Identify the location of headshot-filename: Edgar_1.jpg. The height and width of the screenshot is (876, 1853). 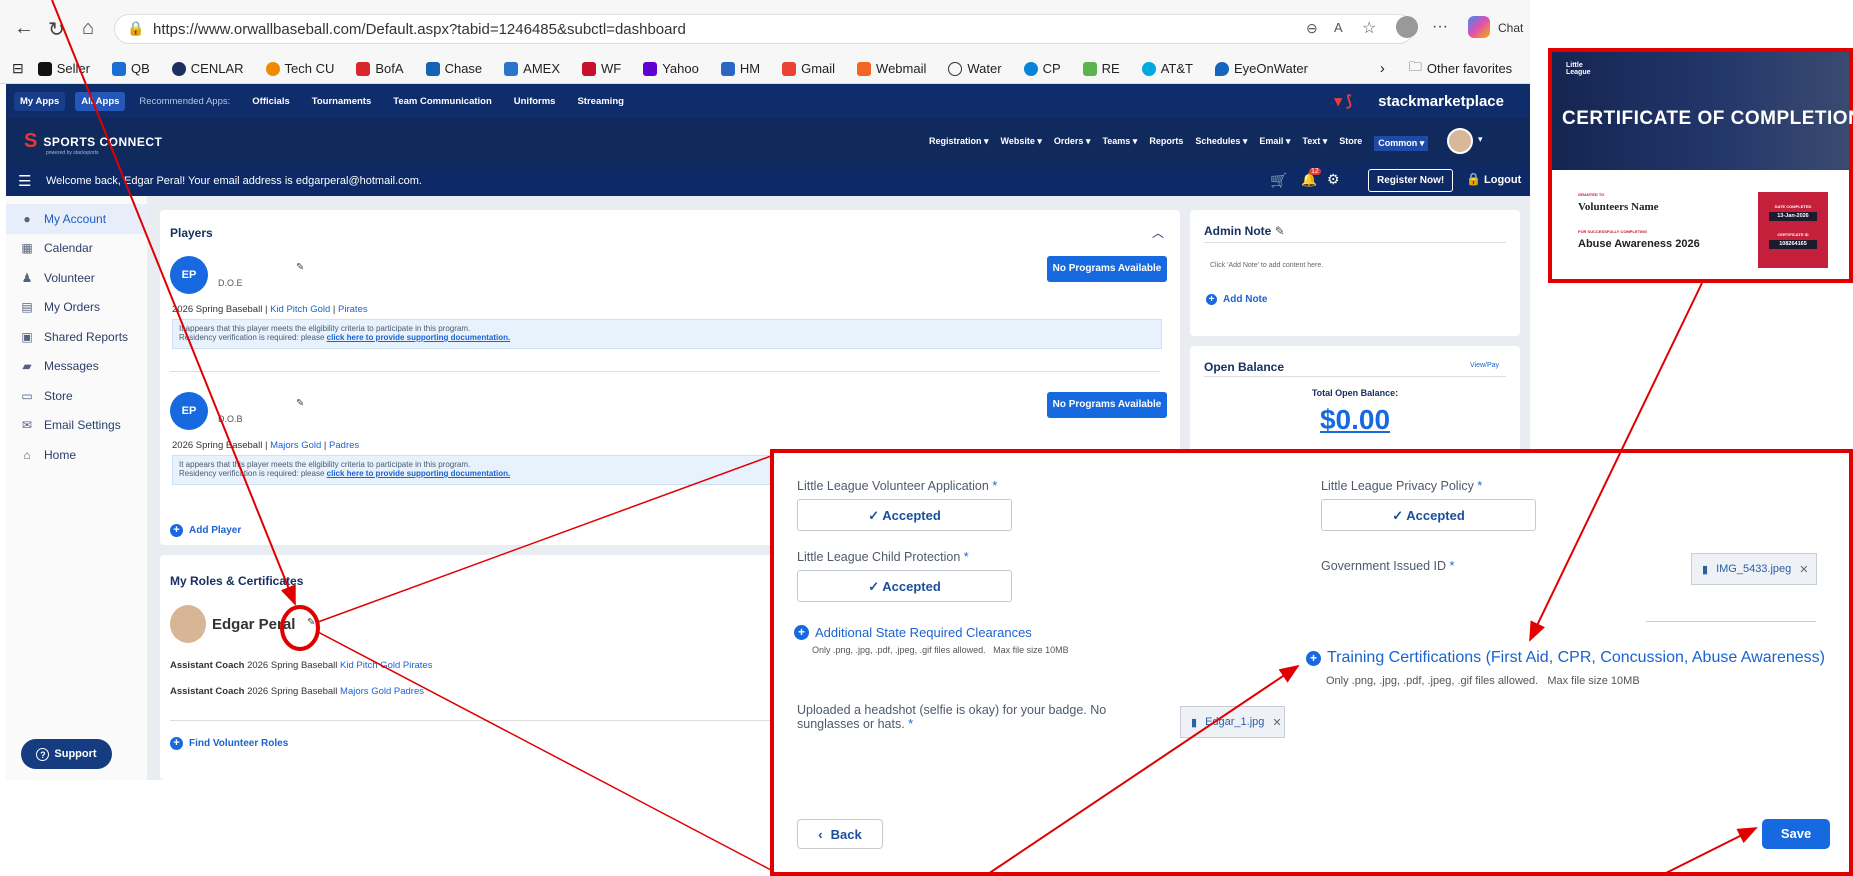
(1234, 722).